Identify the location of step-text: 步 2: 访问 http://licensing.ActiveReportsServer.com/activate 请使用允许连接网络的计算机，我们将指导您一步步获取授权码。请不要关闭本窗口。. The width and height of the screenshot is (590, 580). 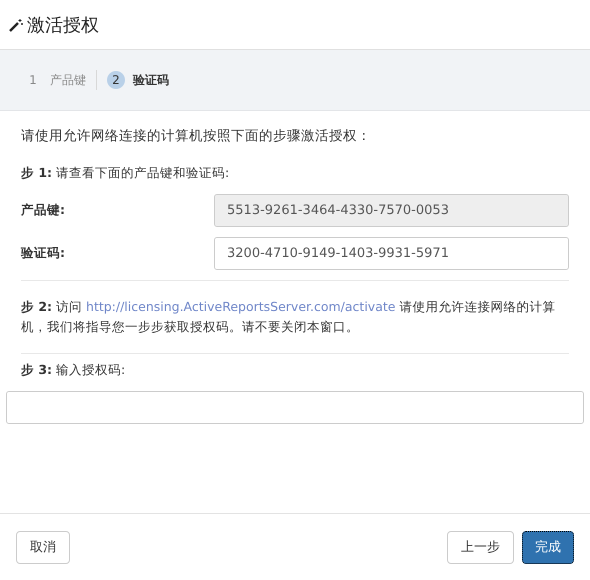
(288, 317).